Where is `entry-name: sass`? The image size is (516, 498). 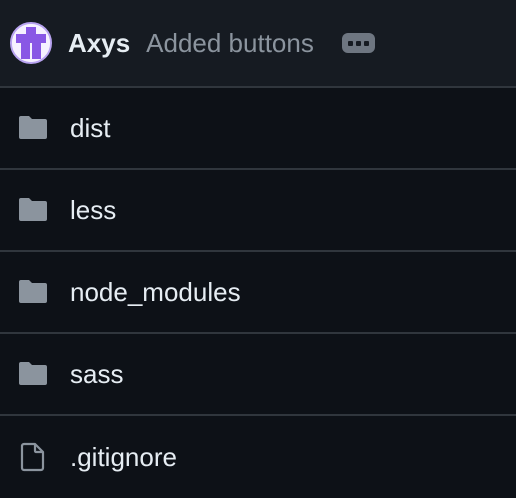
entry-name: sass is located at coordinates (96, 374).